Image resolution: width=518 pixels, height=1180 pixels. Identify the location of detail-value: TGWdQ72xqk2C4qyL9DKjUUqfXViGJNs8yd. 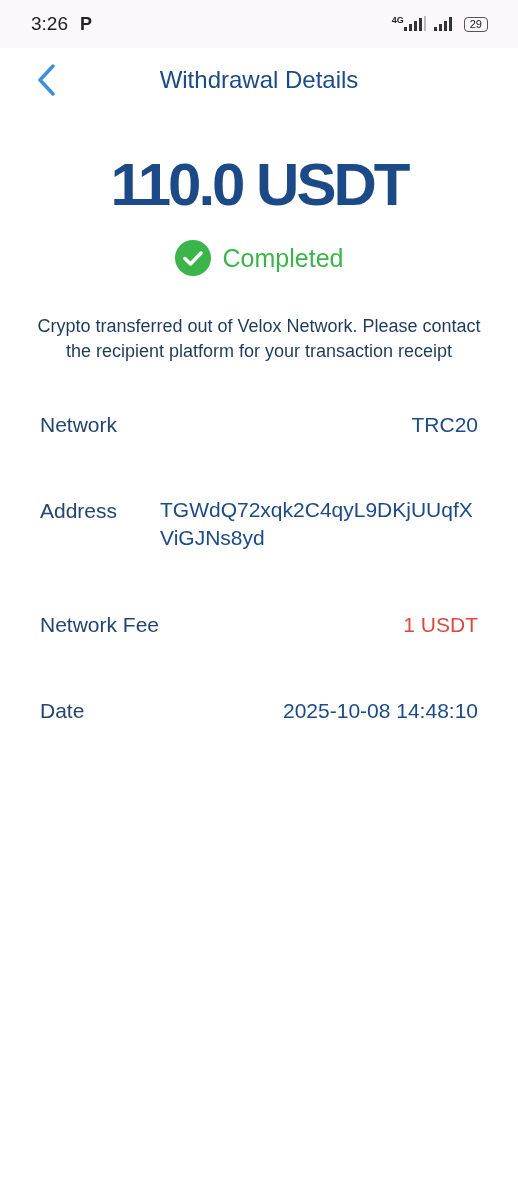
(317, 524).